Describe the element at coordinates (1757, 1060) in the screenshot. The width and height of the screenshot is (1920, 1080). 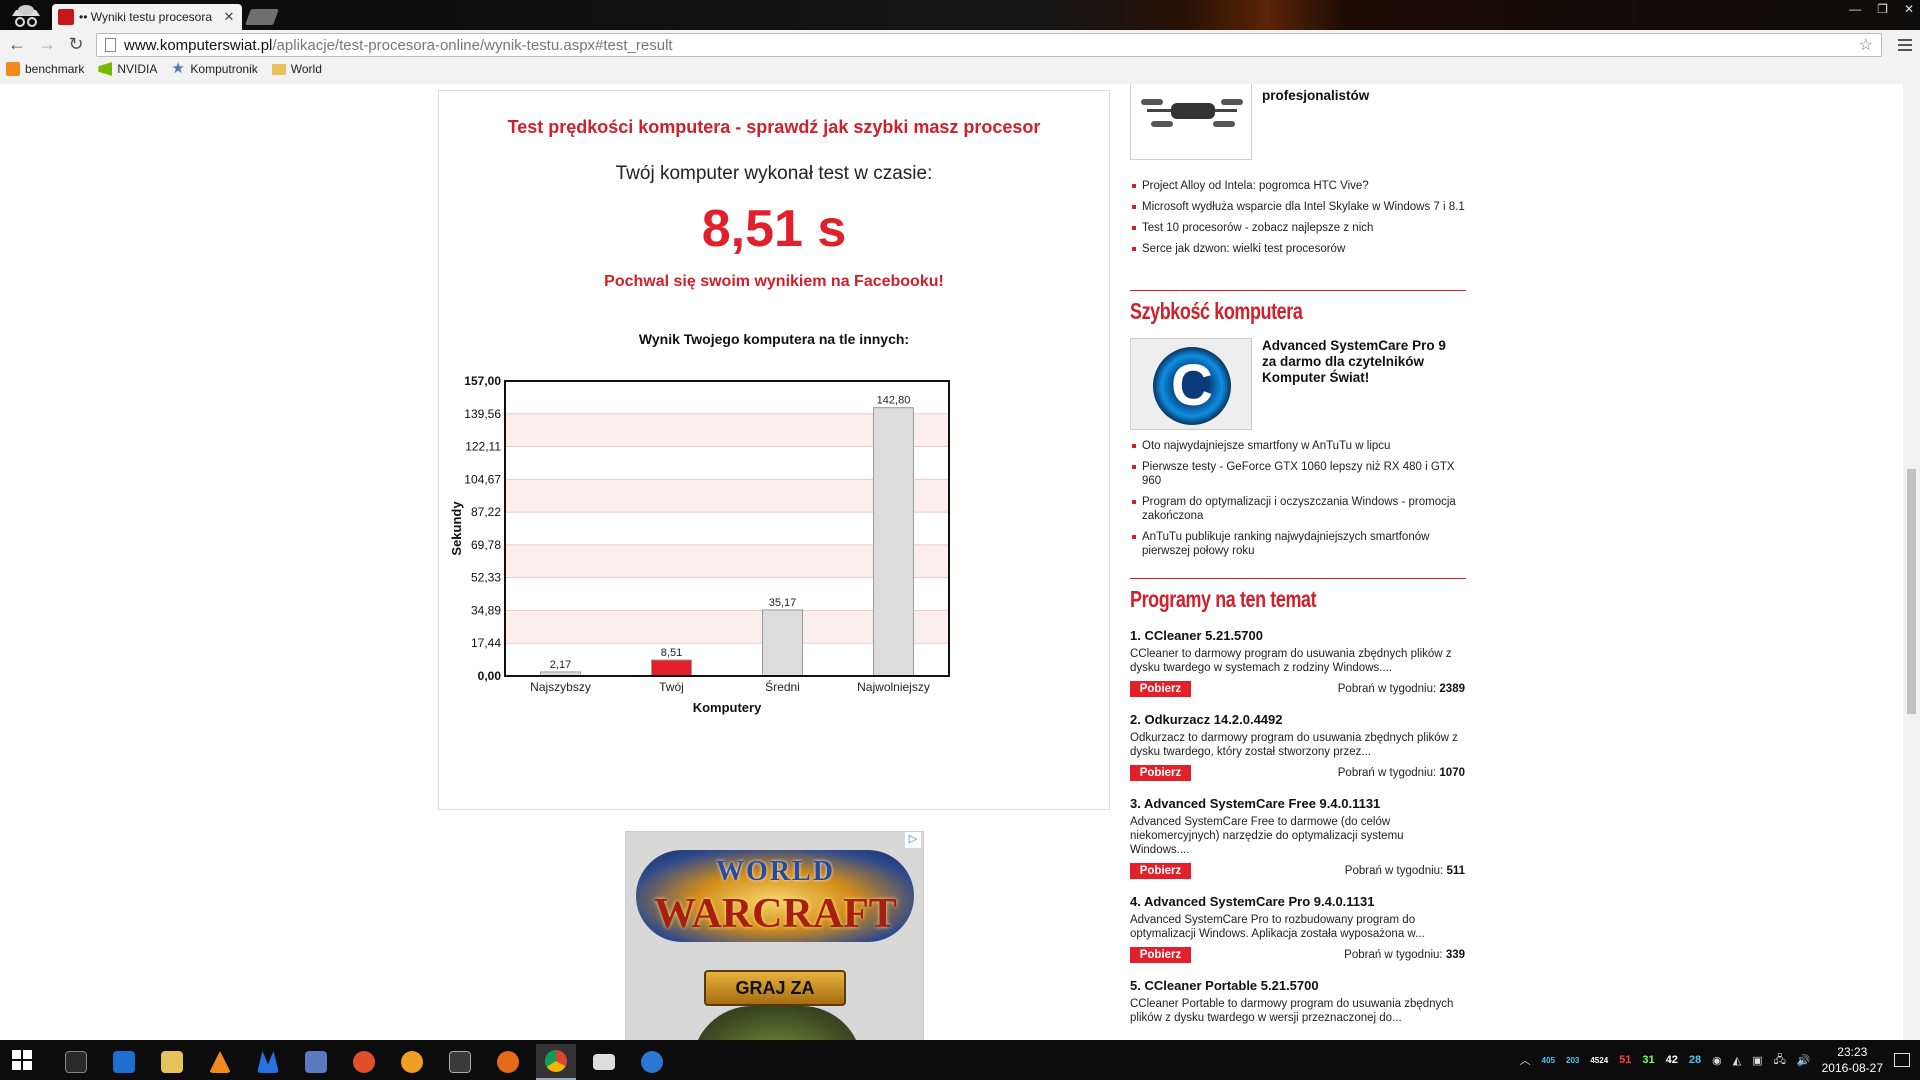
I see `tray-app-icon: ▣` at that location.